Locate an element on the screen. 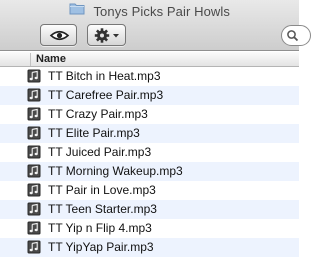  file-name: TT Elite Pair.mp3 is located at coordinates (94, 133).